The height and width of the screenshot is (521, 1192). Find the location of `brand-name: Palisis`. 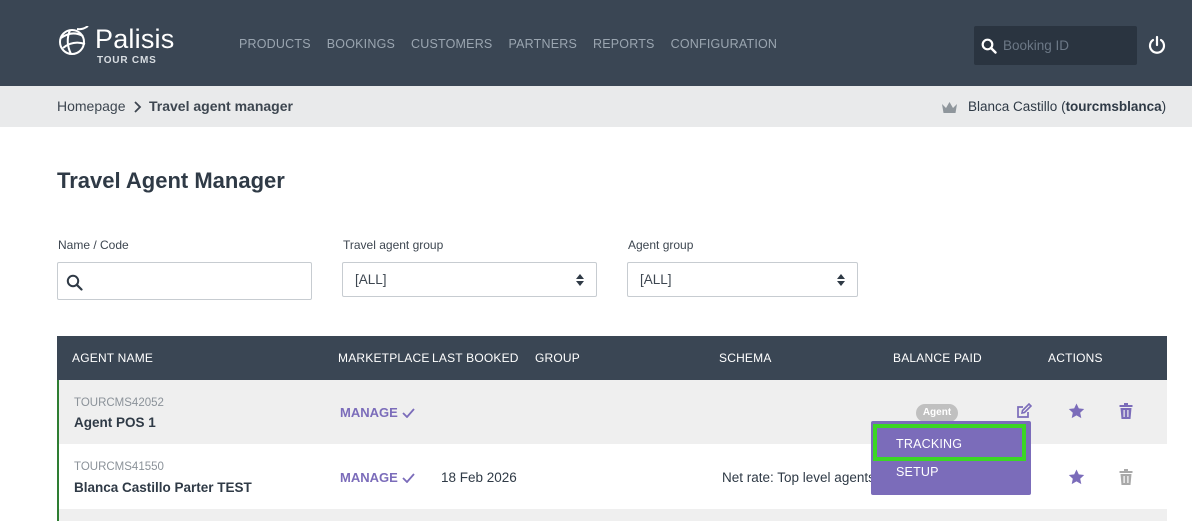

brand-name: Palisis is located at coordinates (135, 39).